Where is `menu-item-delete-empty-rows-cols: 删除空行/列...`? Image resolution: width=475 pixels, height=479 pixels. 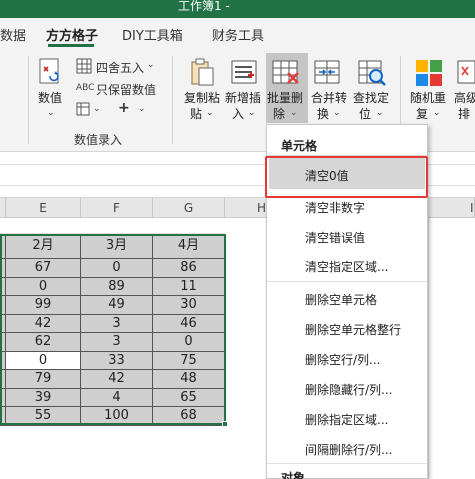
menu-item-delete-empty-rows-cols: 删除空行/列... is located at coordinates (343, 359).